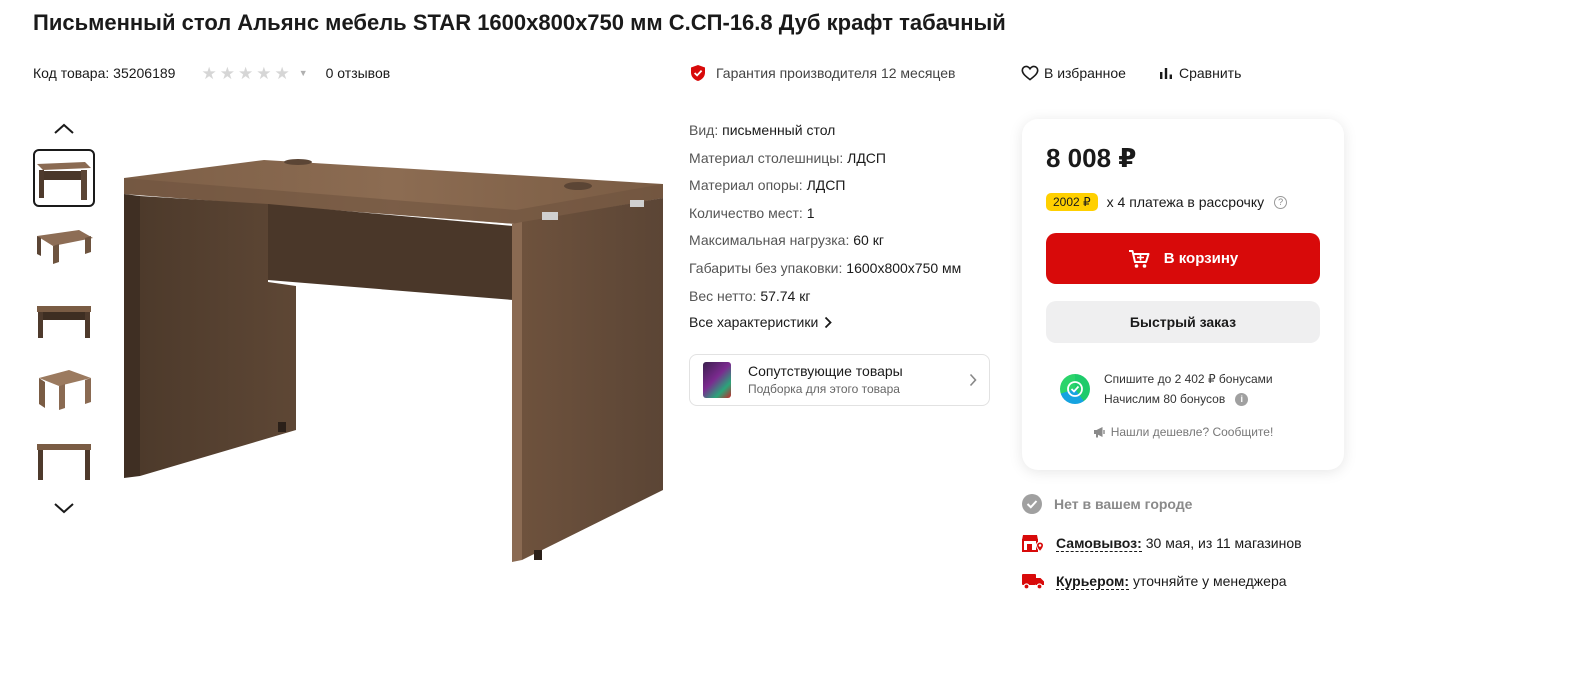  I want to click on favorites-label: В избранное, so click(1085, 73).